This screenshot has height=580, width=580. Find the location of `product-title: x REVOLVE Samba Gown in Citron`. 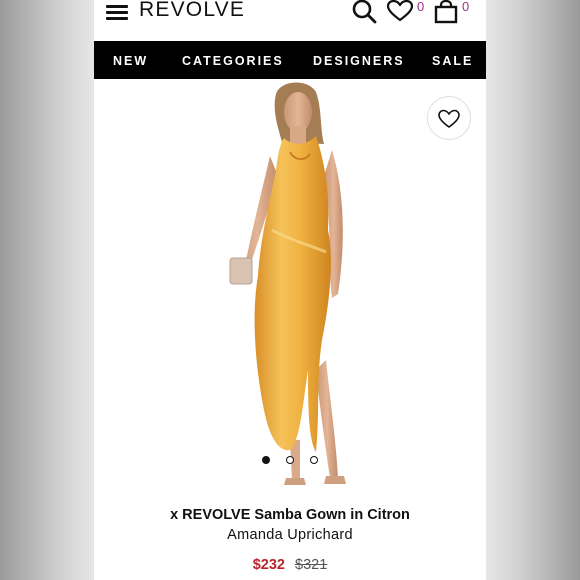

product-title: x REVOLVE Samba Gown in Citron is located at coordinates (290, 515).